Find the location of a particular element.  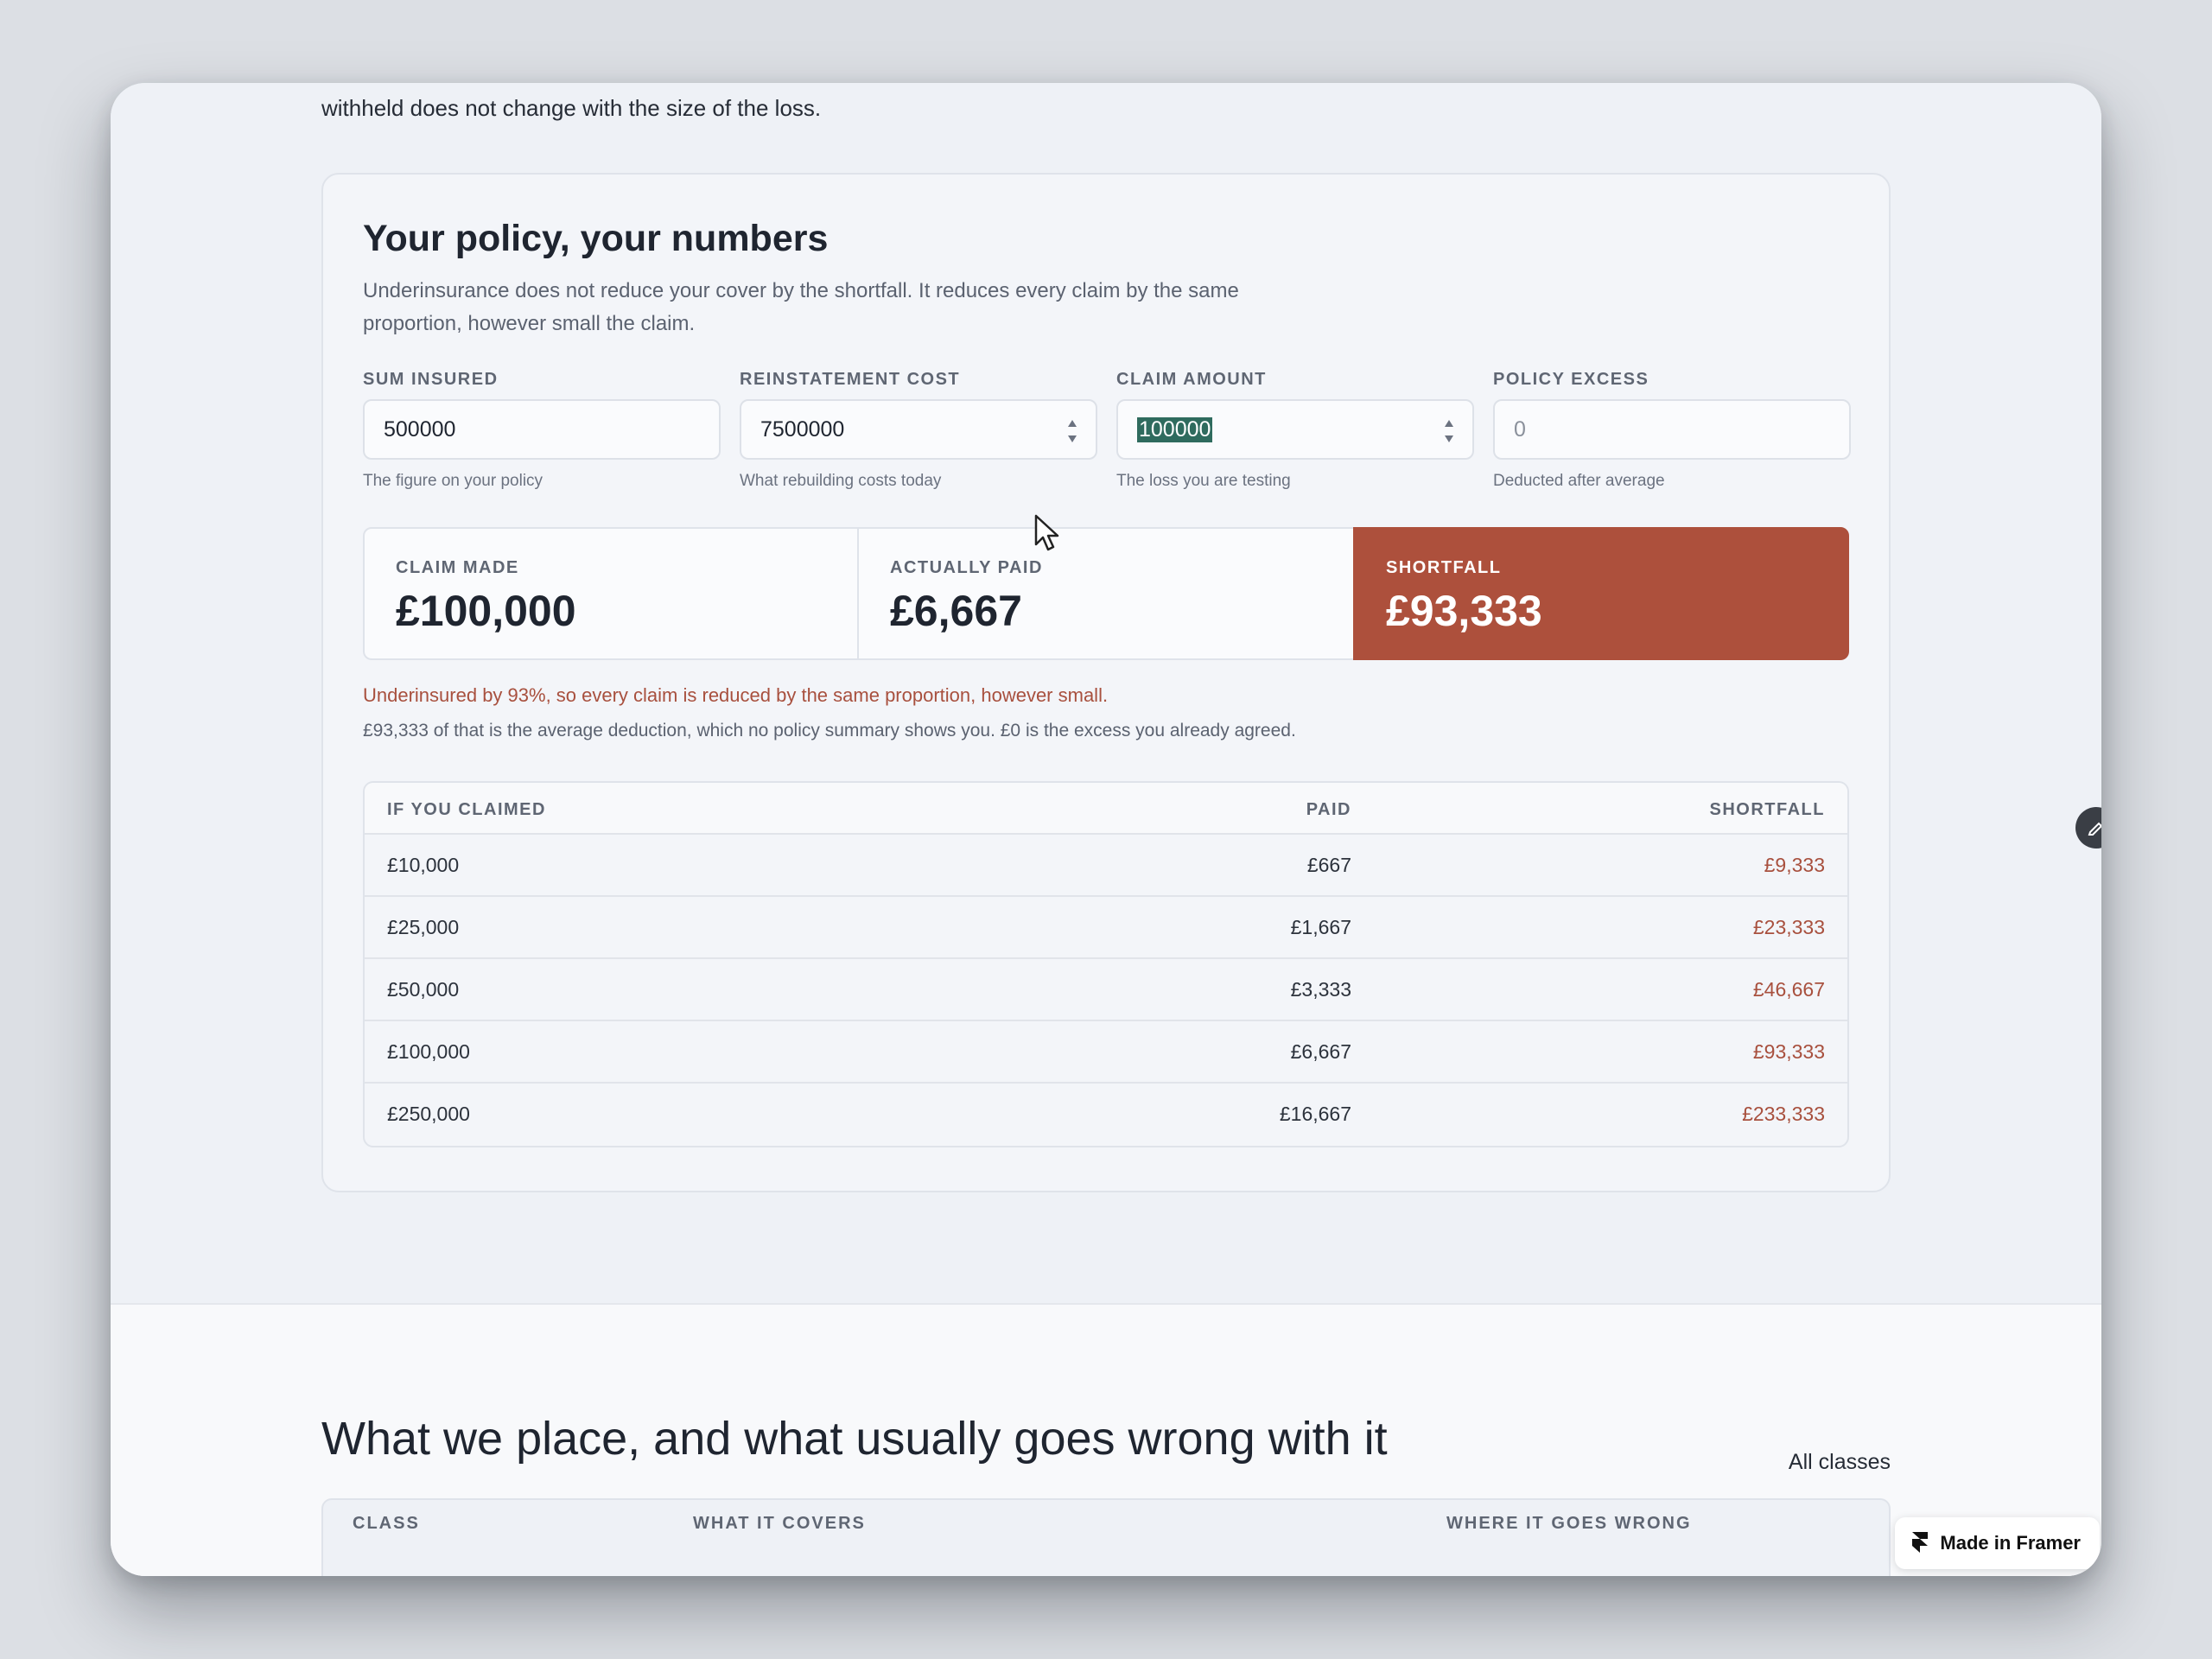

actually-paid-label: ACTUALLY PAID is located at coordinates (967, 567).